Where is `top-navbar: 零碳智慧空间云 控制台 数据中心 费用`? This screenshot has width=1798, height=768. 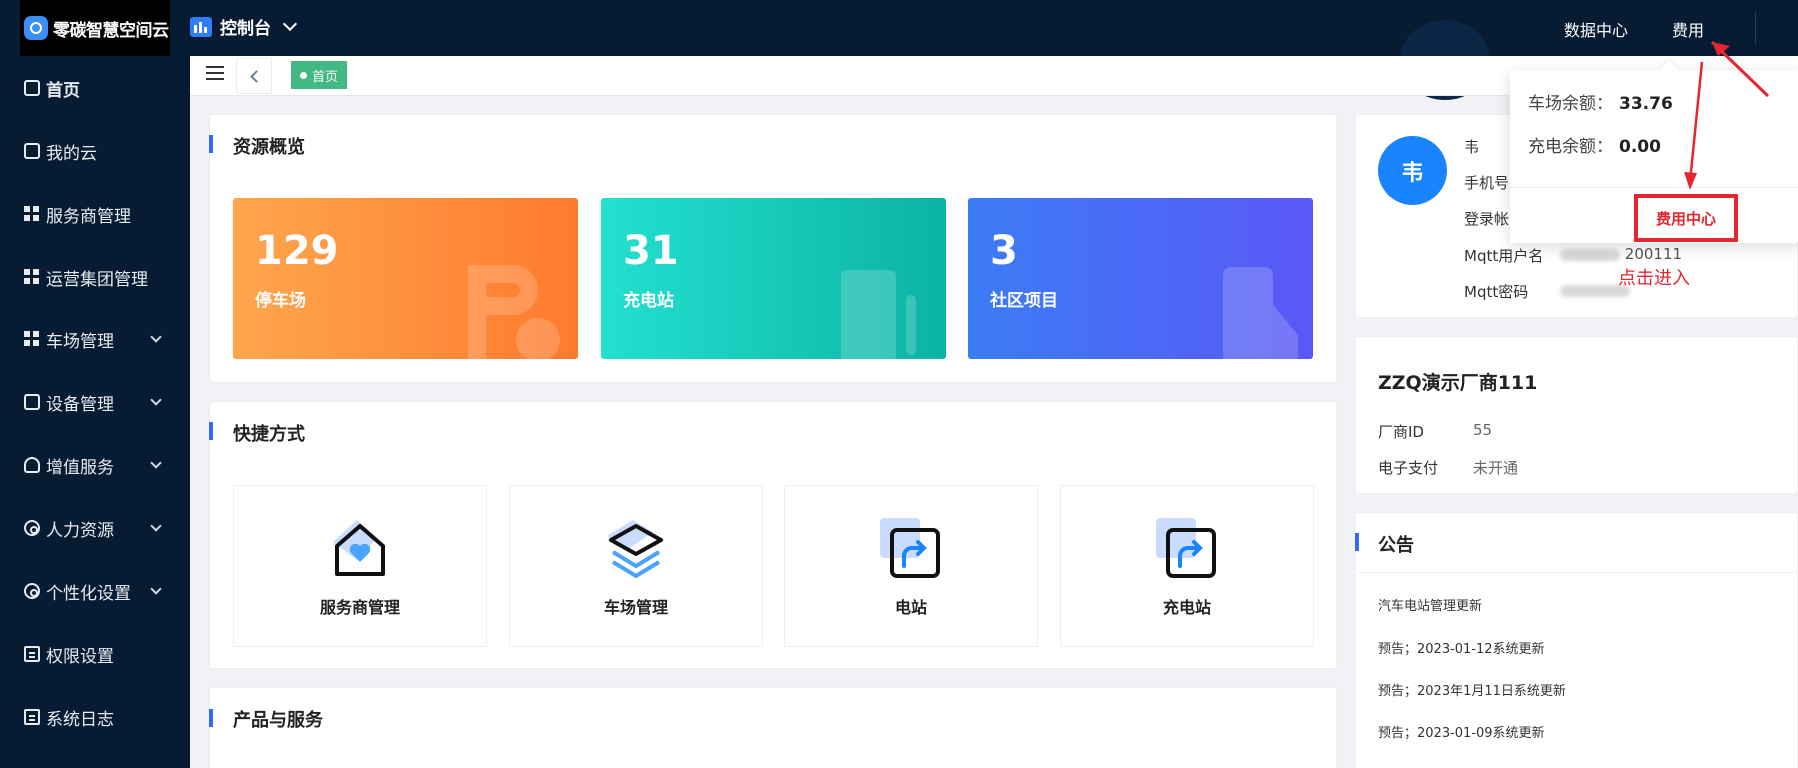
top-navbar: 零碳智慧空间云 控制台 数据中心 费用 is located at coordinates (899, 50).